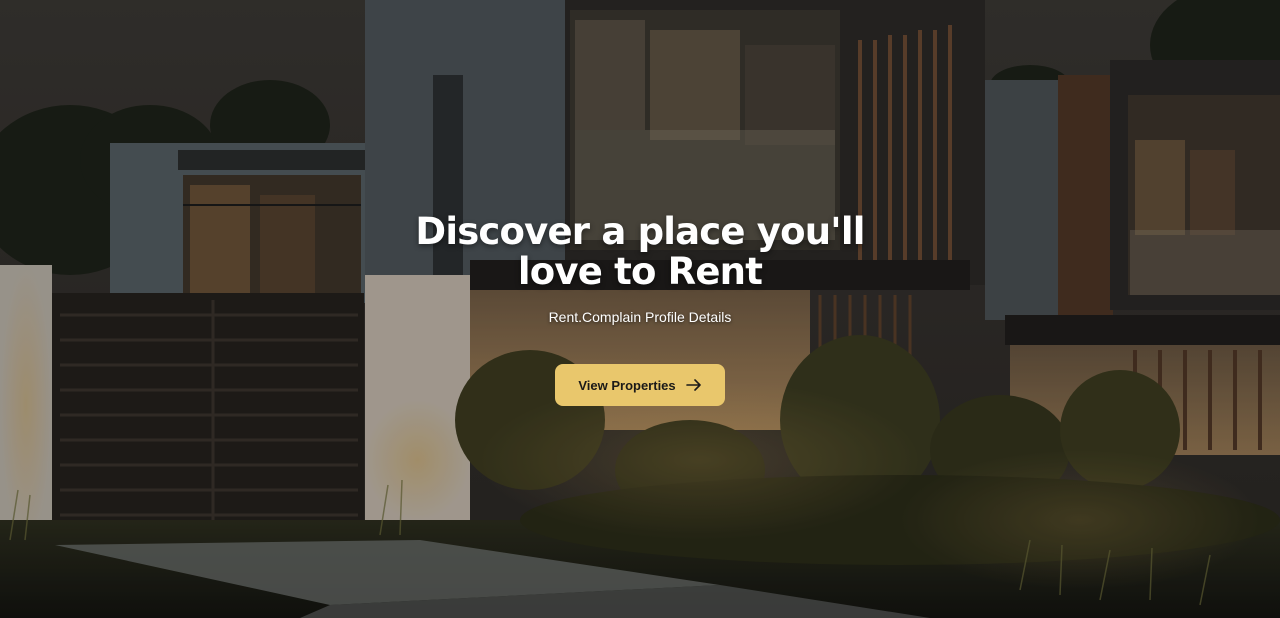  I want to click on hero-title-line-2: love to Rent, so click(640, 271).